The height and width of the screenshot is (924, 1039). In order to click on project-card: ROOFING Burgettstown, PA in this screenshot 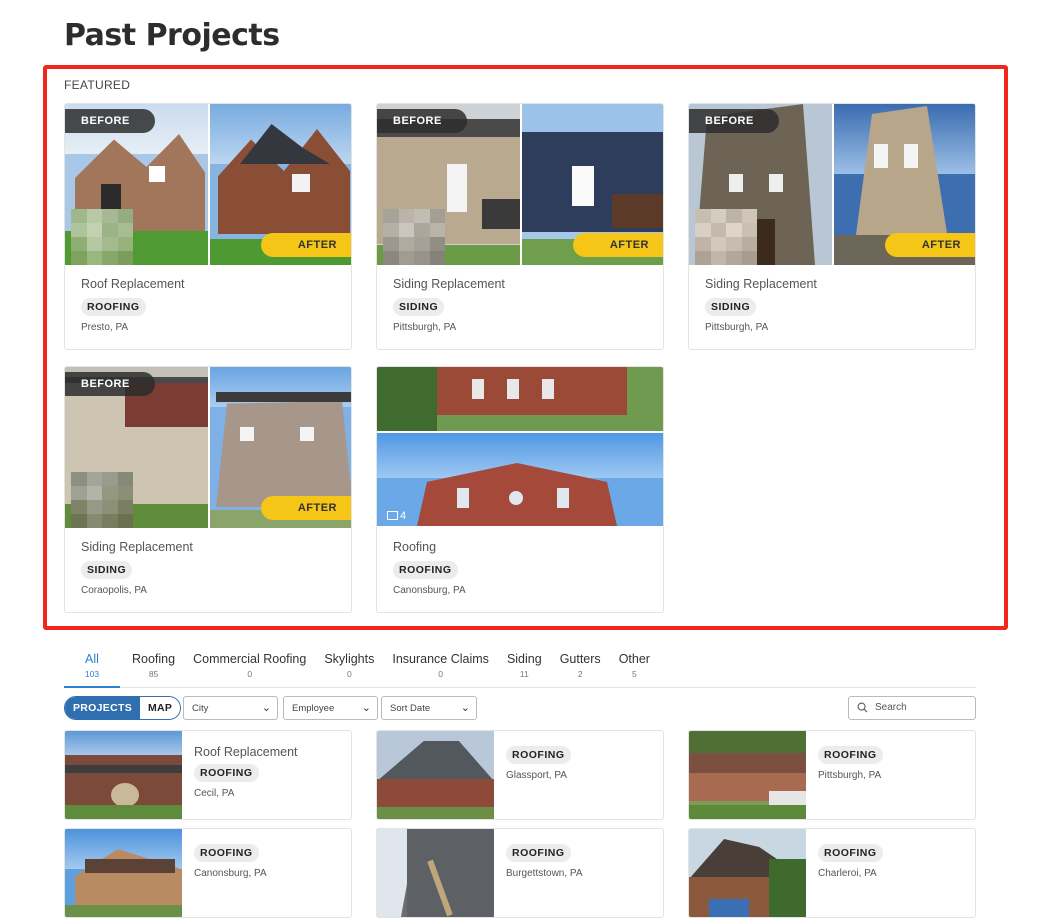, I will do `click(520, 873)`.